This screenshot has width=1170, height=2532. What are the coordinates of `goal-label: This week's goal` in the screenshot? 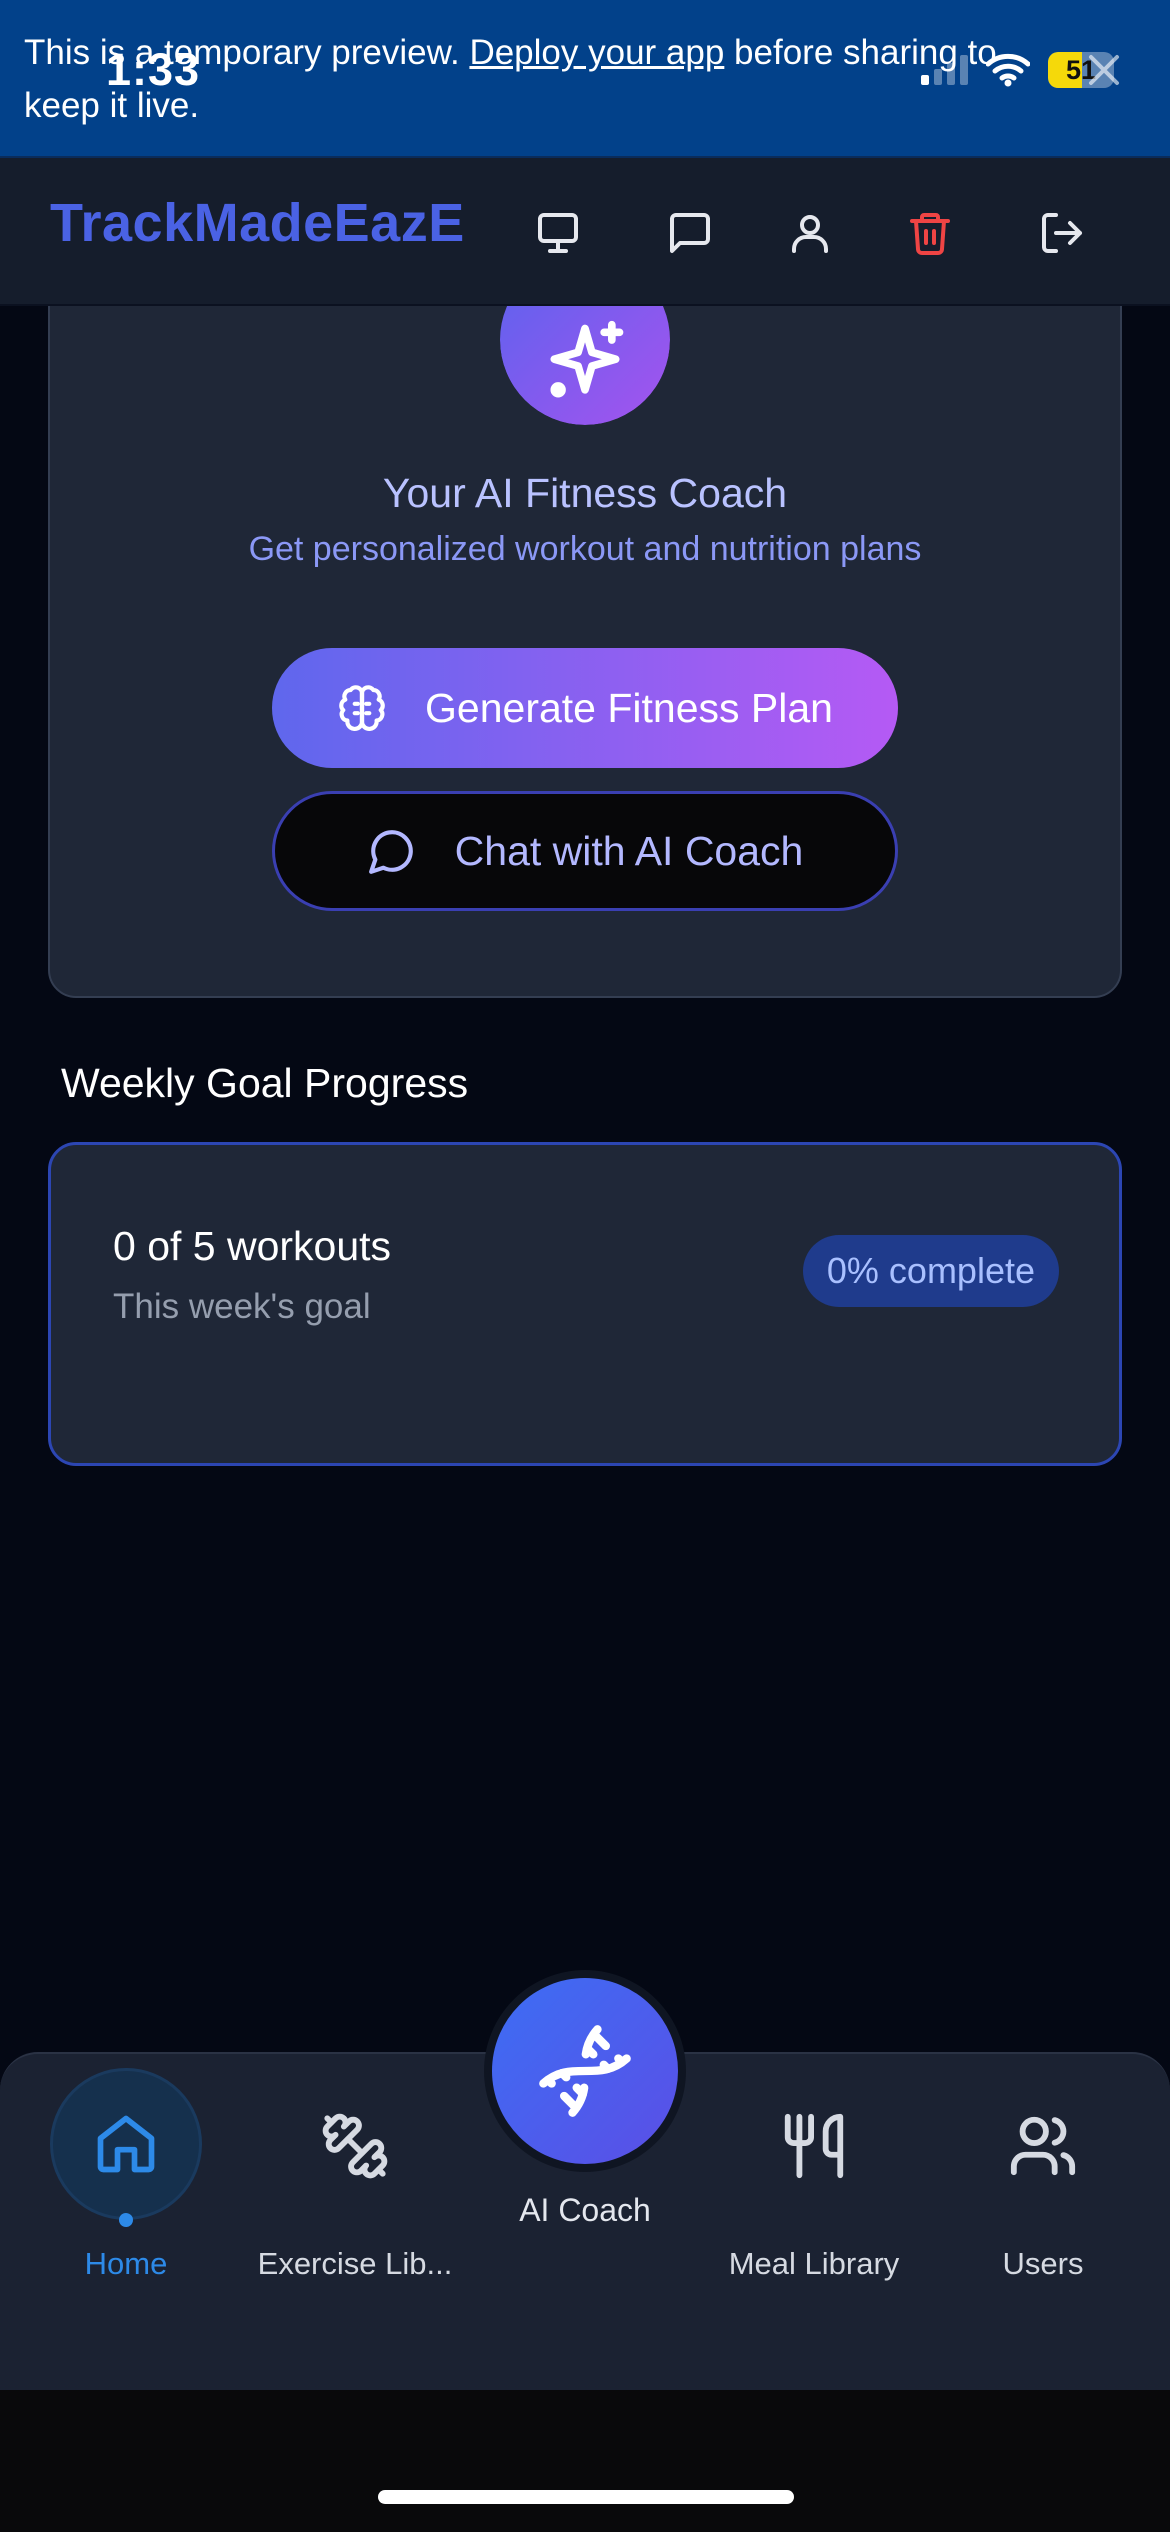 It's located at (242, 1306).